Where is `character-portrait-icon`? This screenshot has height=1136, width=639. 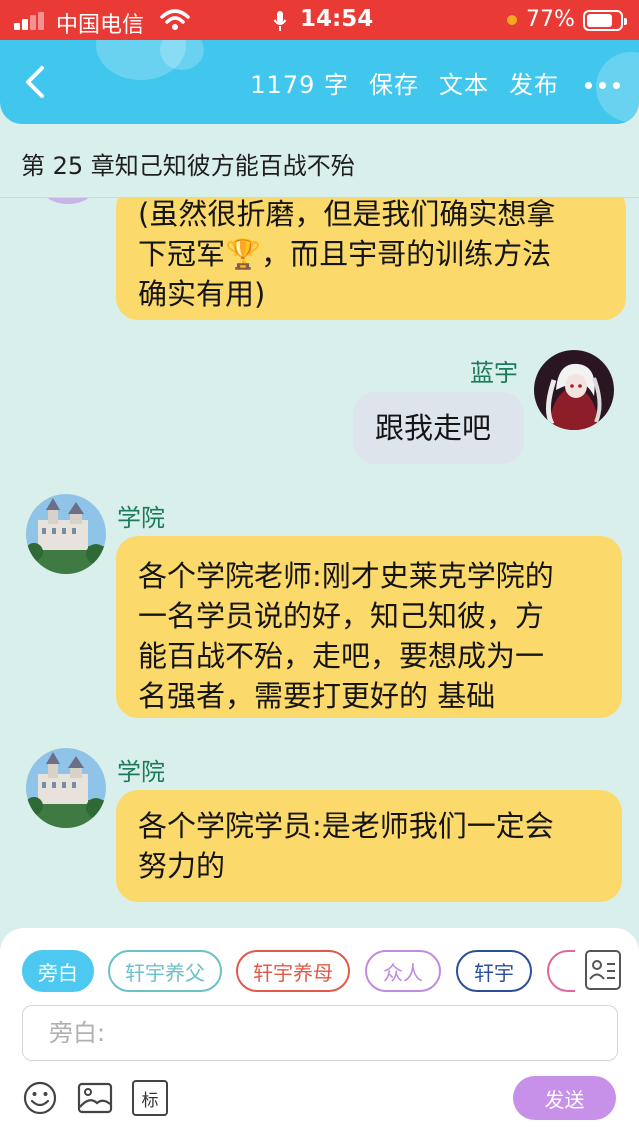 character-portrait-icon is located at coordinates (574, 390).